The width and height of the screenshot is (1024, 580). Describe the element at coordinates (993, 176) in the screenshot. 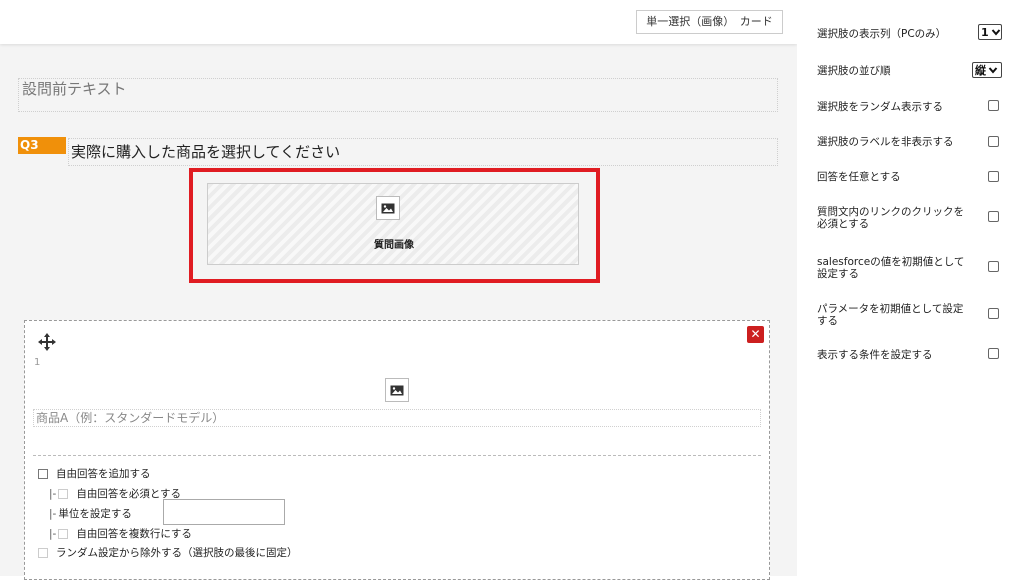

I see `optional-checkbox` at that location.